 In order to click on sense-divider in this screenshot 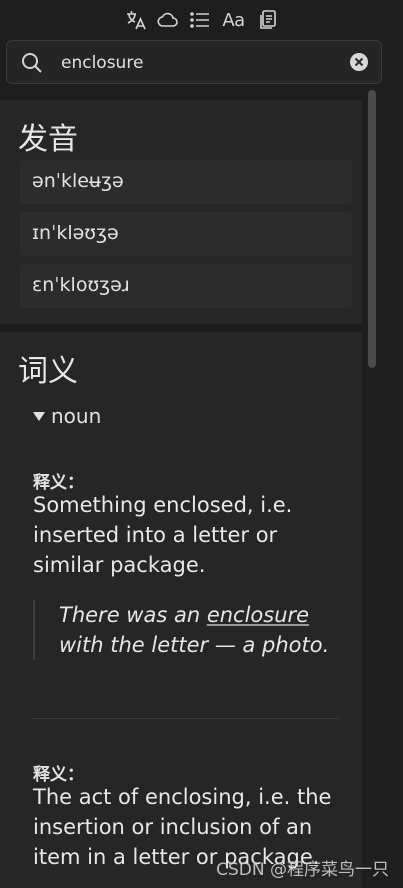, I will do `click(186, 718)`.